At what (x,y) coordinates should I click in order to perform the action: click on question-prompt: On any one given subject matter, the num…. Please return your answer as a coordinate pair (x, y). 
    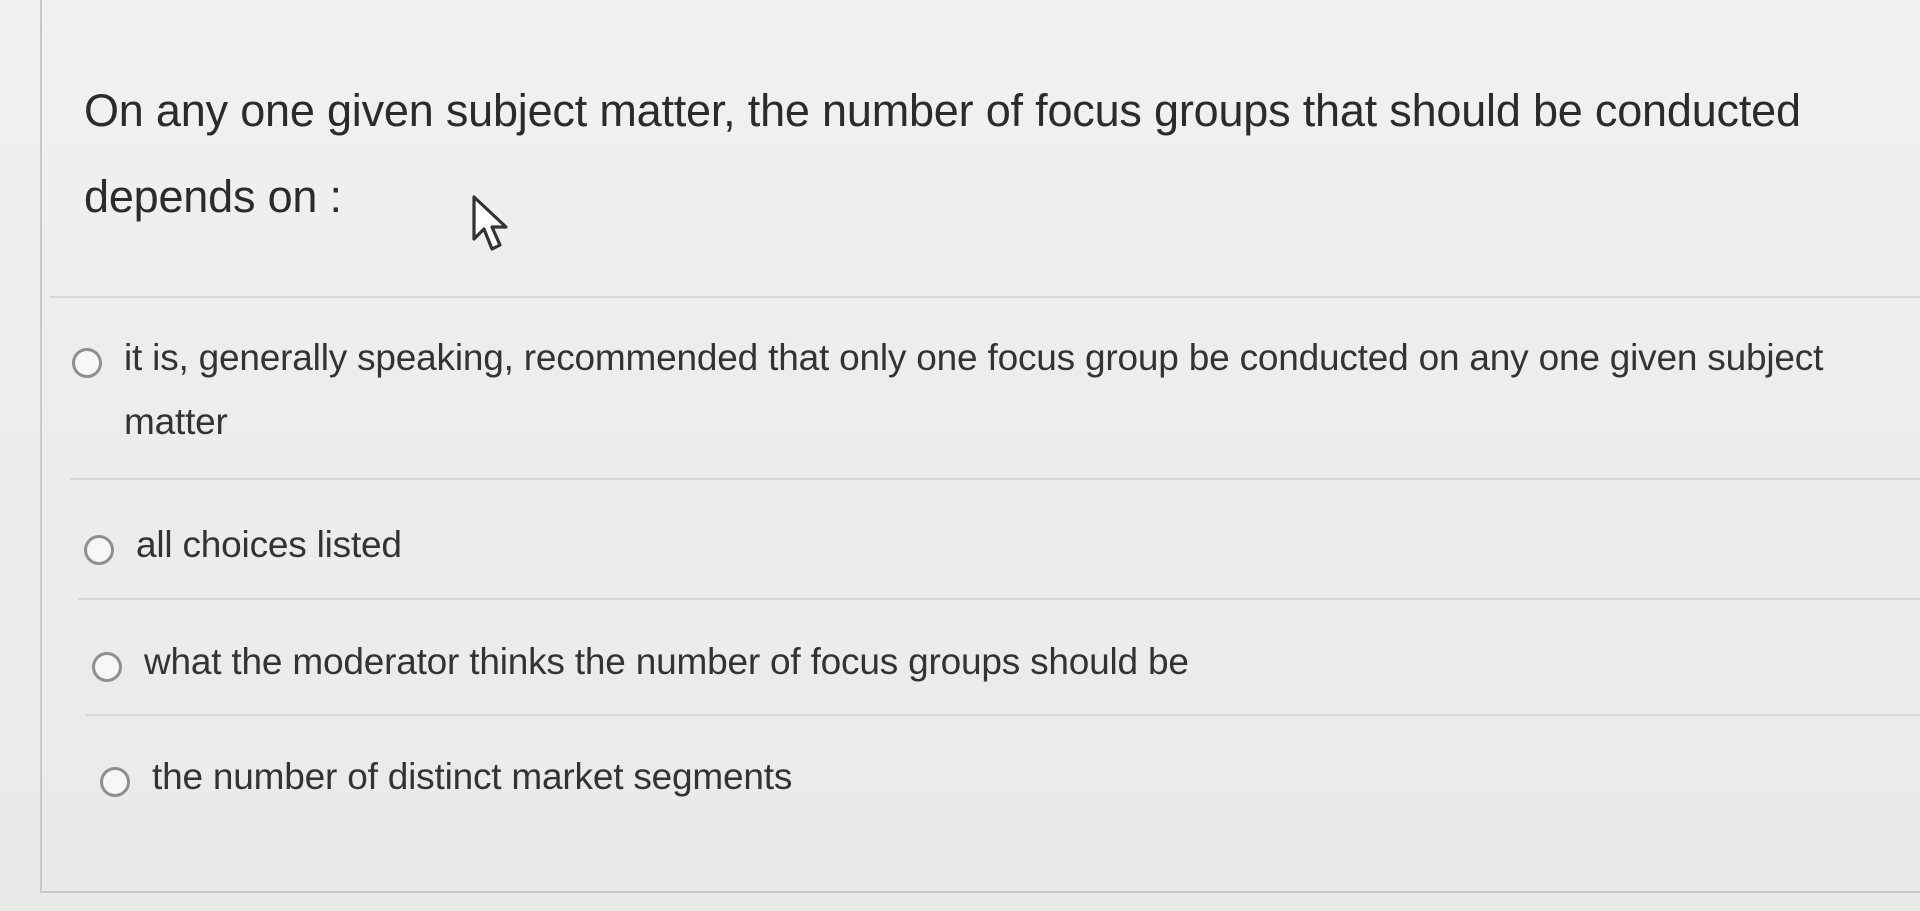
    Looking at the image, I should click on (942, 153).